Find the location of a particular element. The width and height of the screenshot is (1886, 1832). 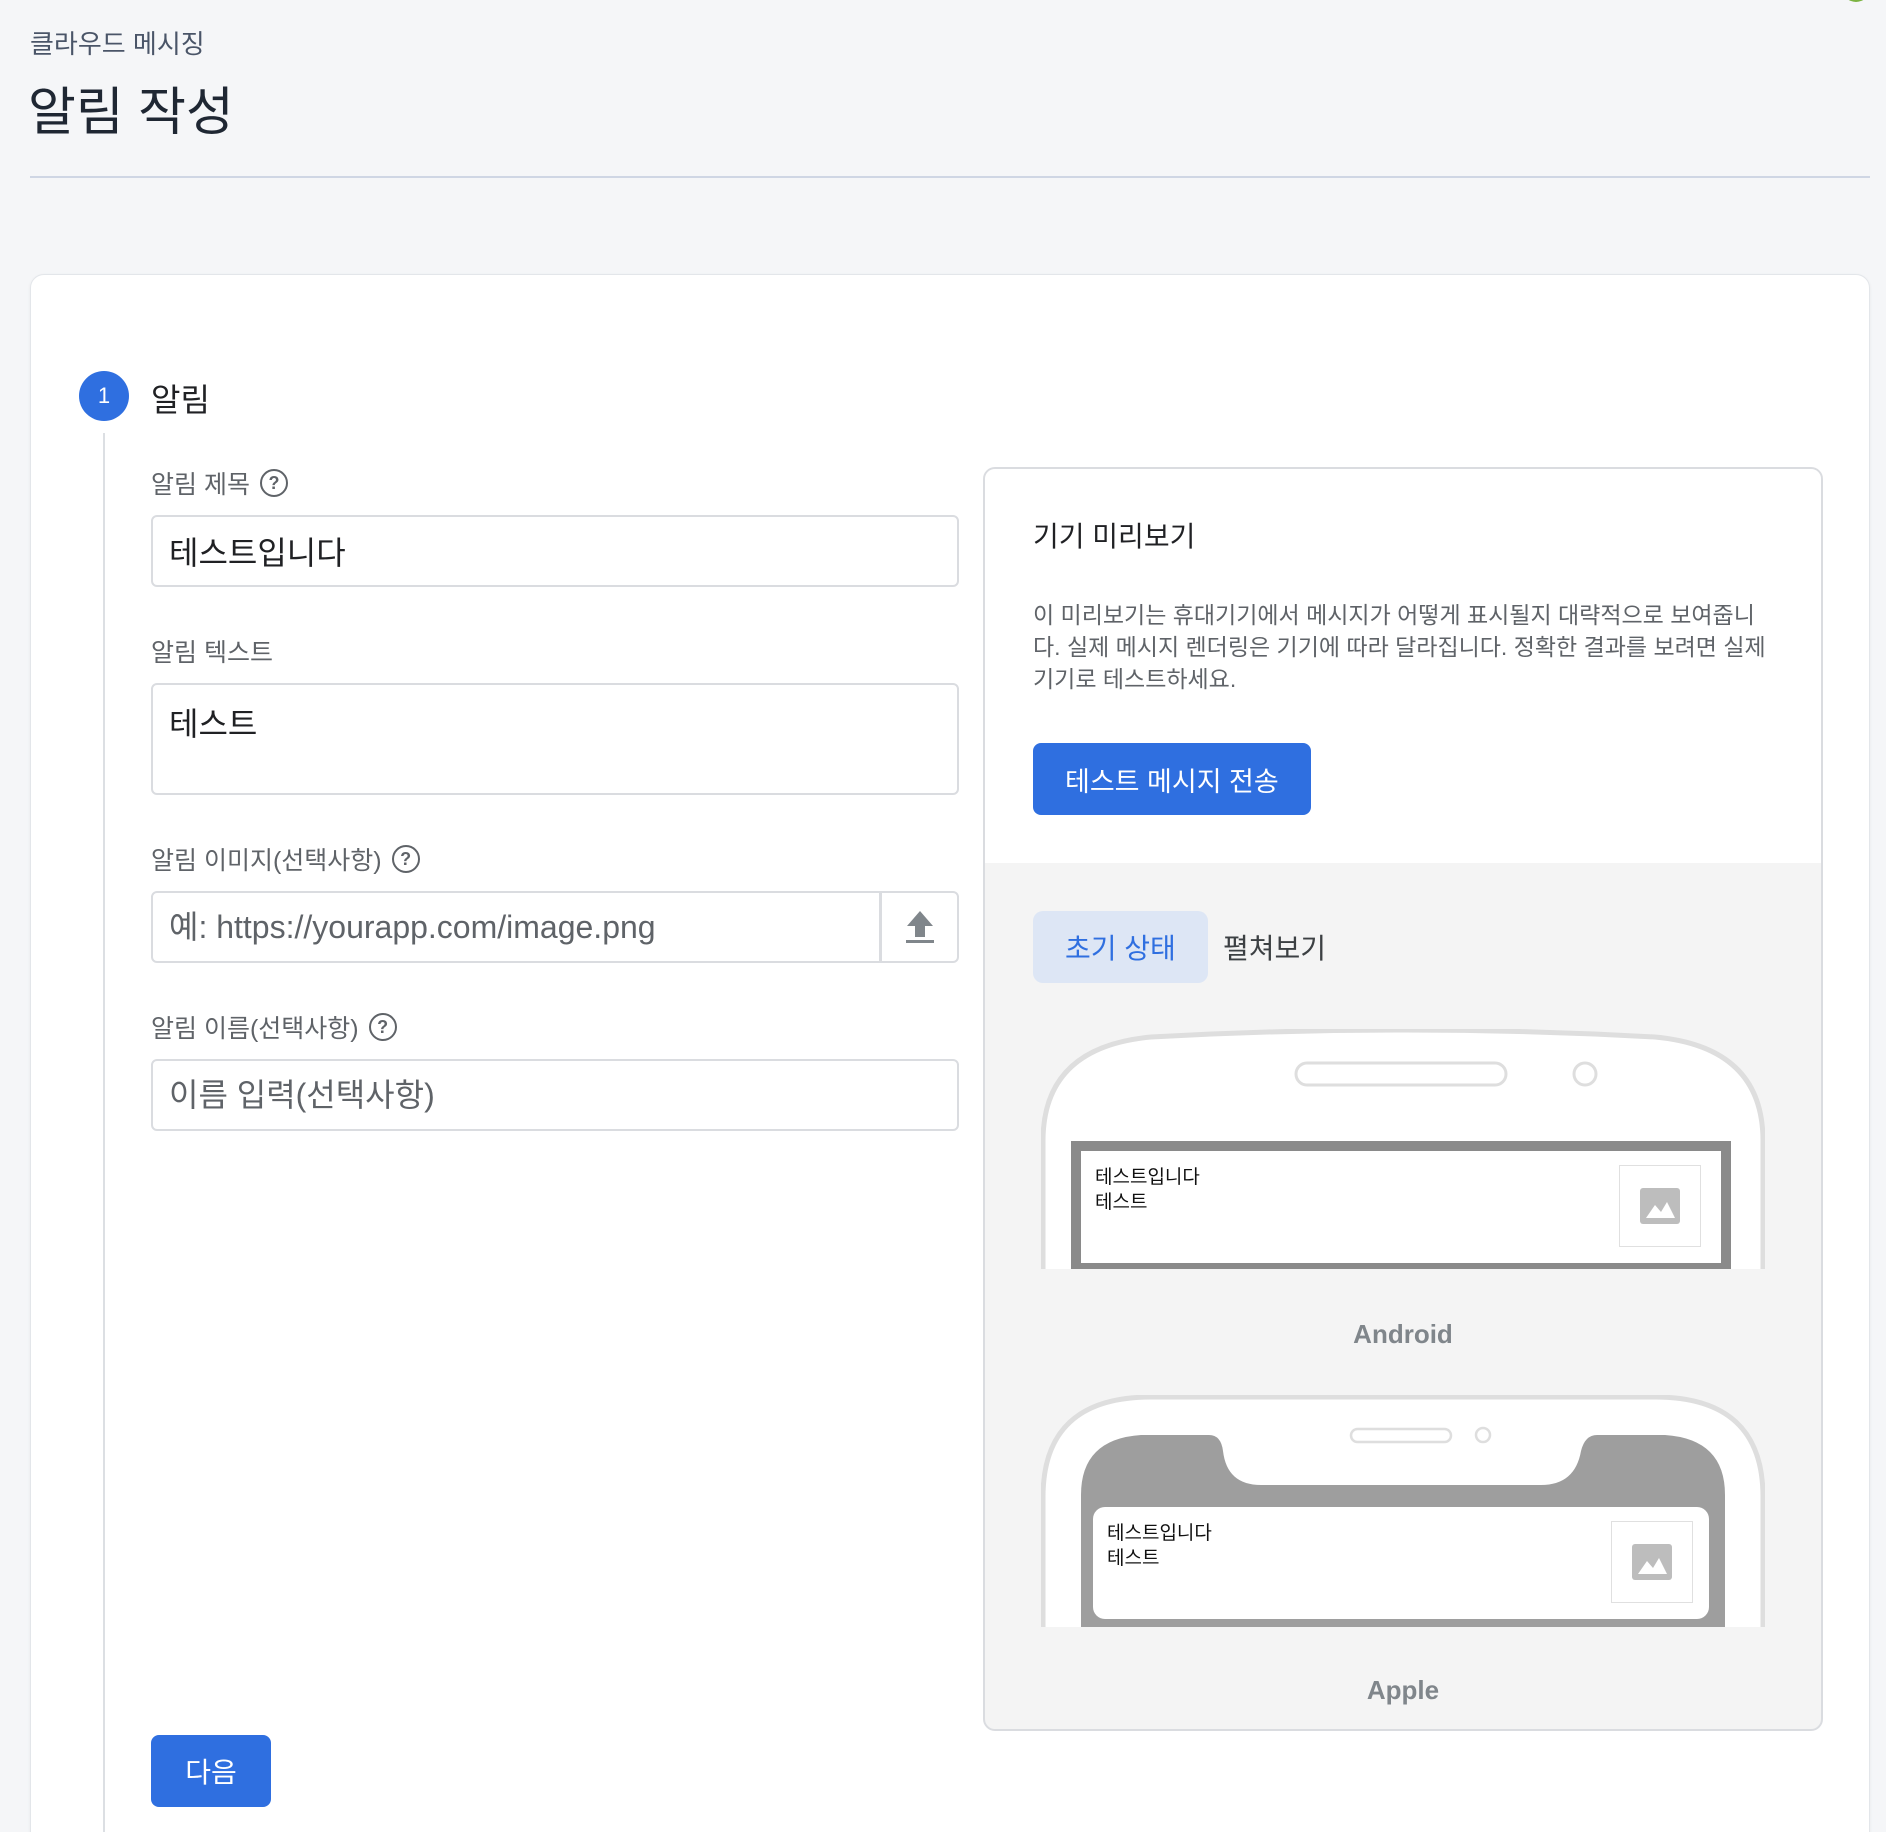

breadcrumb: 클라우드 메시징 is located at coordinates (117, 42).